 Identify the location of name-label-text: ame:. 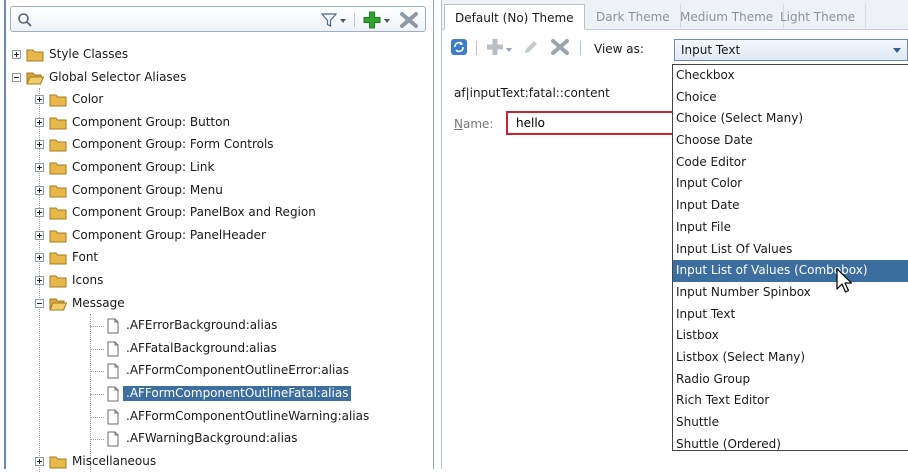
(478, 124).